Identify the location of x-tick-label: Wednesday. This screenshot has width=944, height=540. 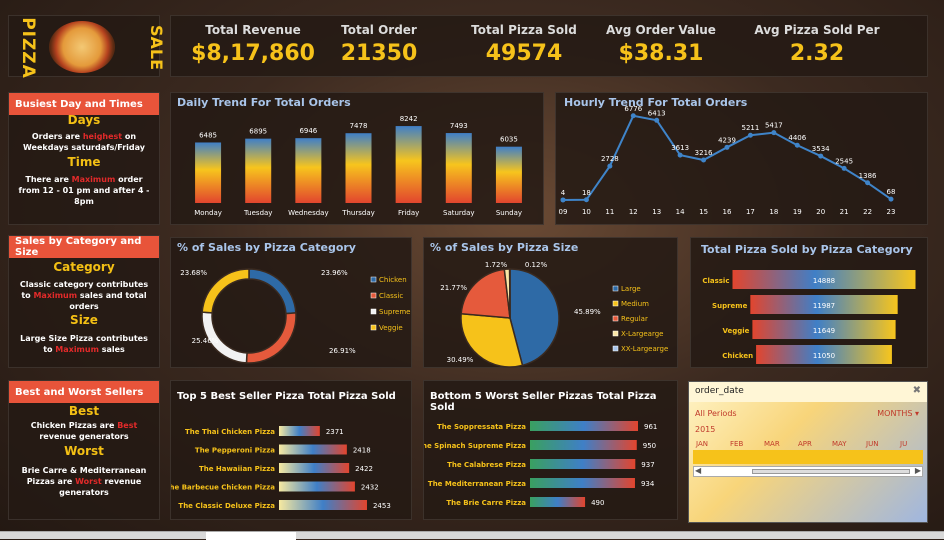
(308, 213).